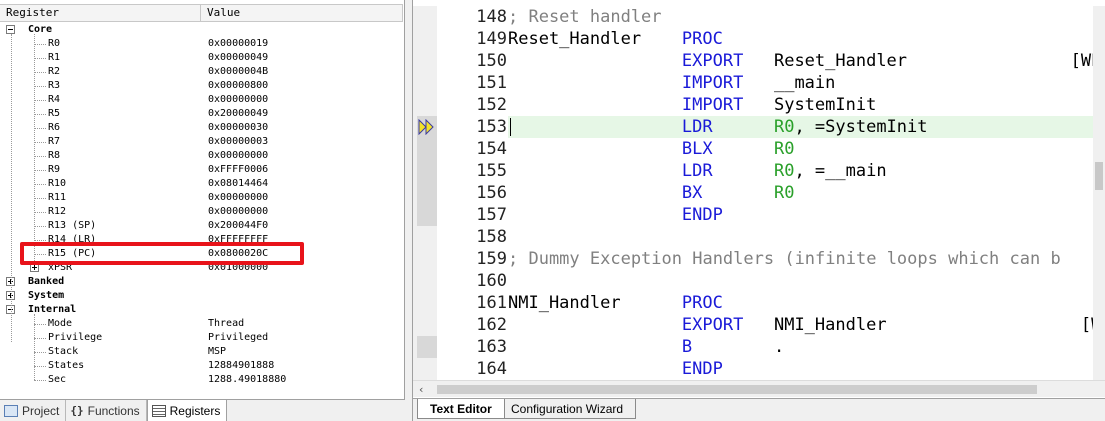 The image size is (1105, 421). I want to click on code-line: BX R0, so click(800, 193).